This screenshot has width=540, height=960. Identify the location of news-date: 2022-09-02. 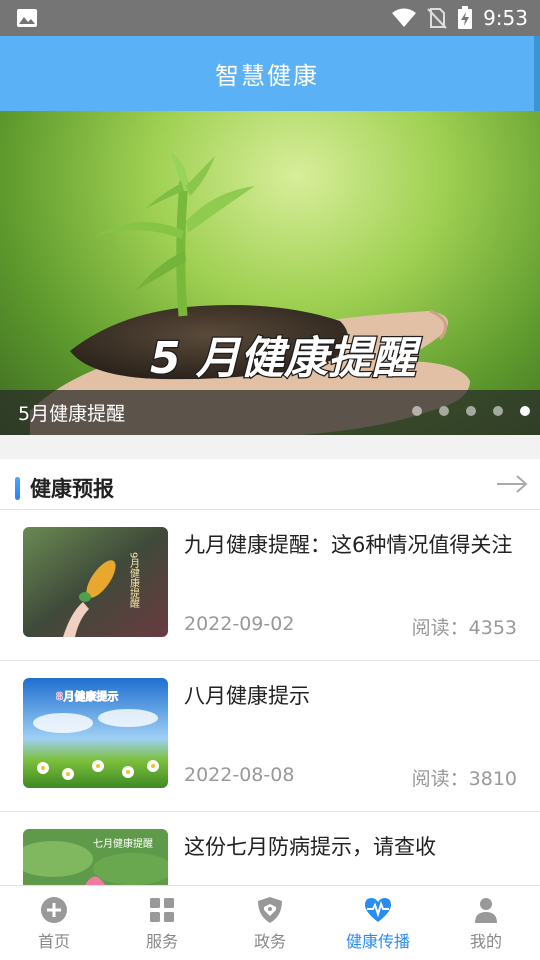
(239, 624).